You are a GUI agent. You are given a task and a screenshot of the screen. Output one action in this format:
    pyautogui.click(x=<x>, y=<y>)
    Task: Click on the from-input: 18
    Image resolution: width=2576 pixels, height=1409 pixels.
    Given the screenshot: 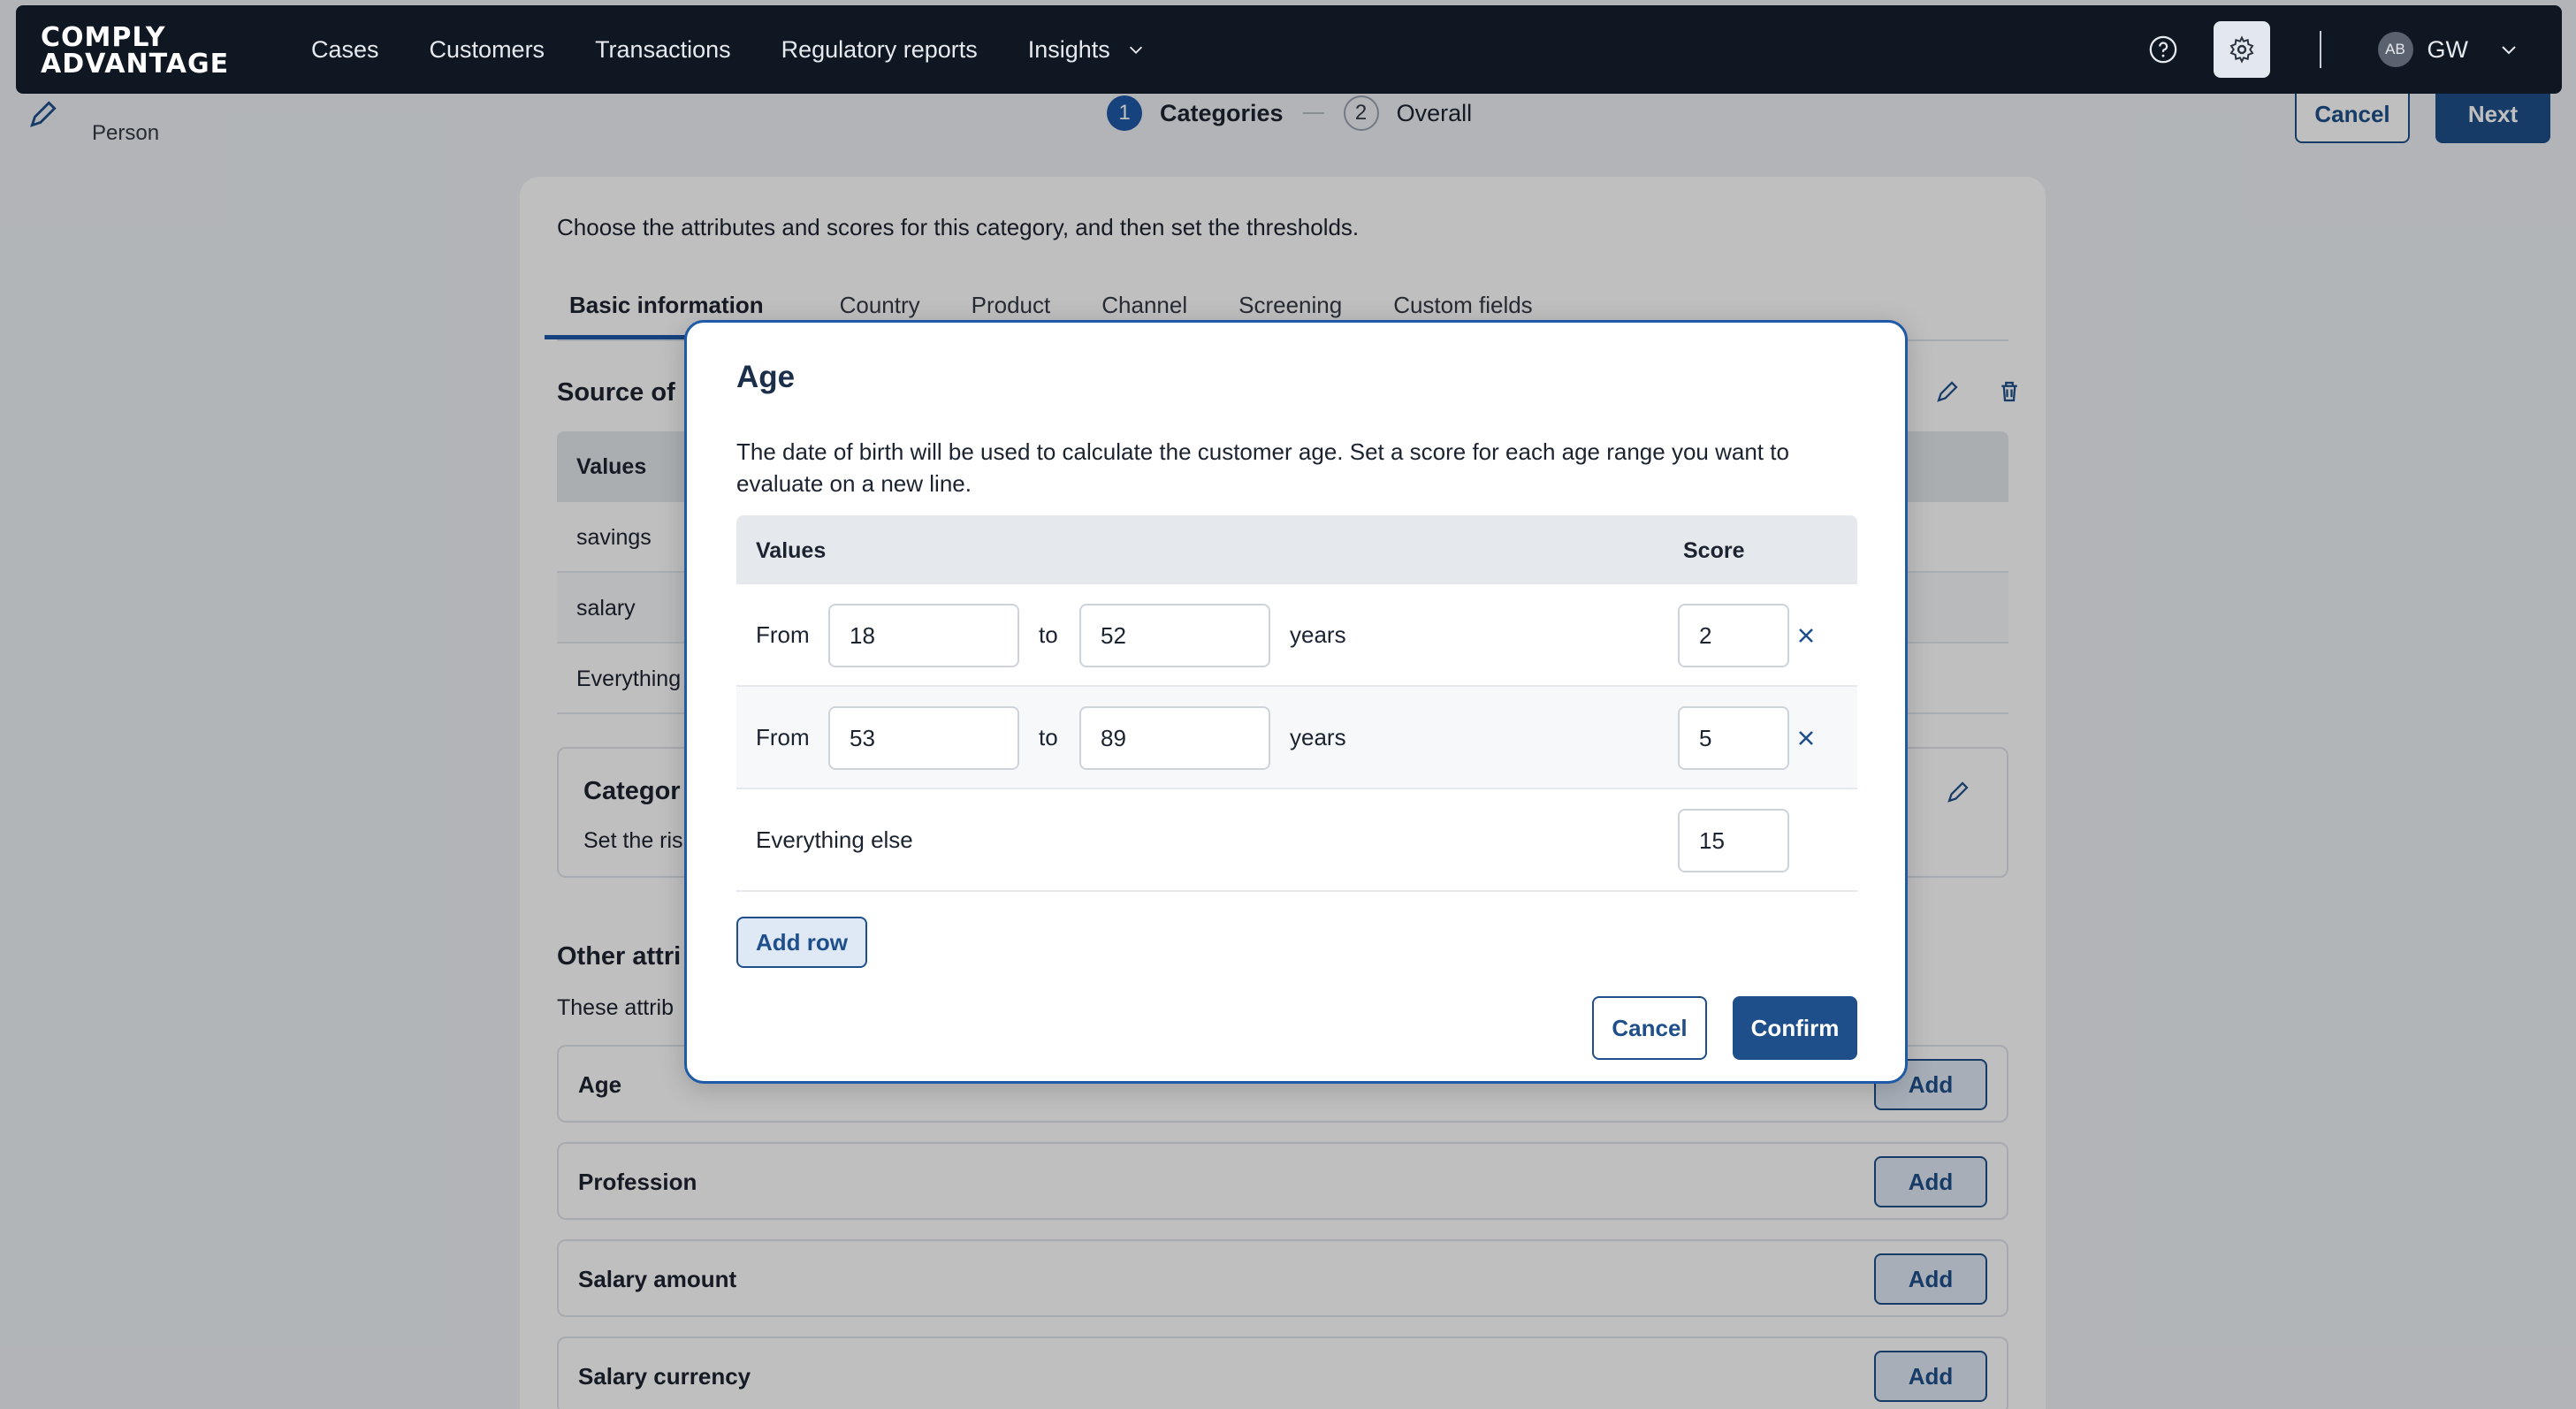 What is the action you would take?
    pyautogui.click(x=923, y=635)
    